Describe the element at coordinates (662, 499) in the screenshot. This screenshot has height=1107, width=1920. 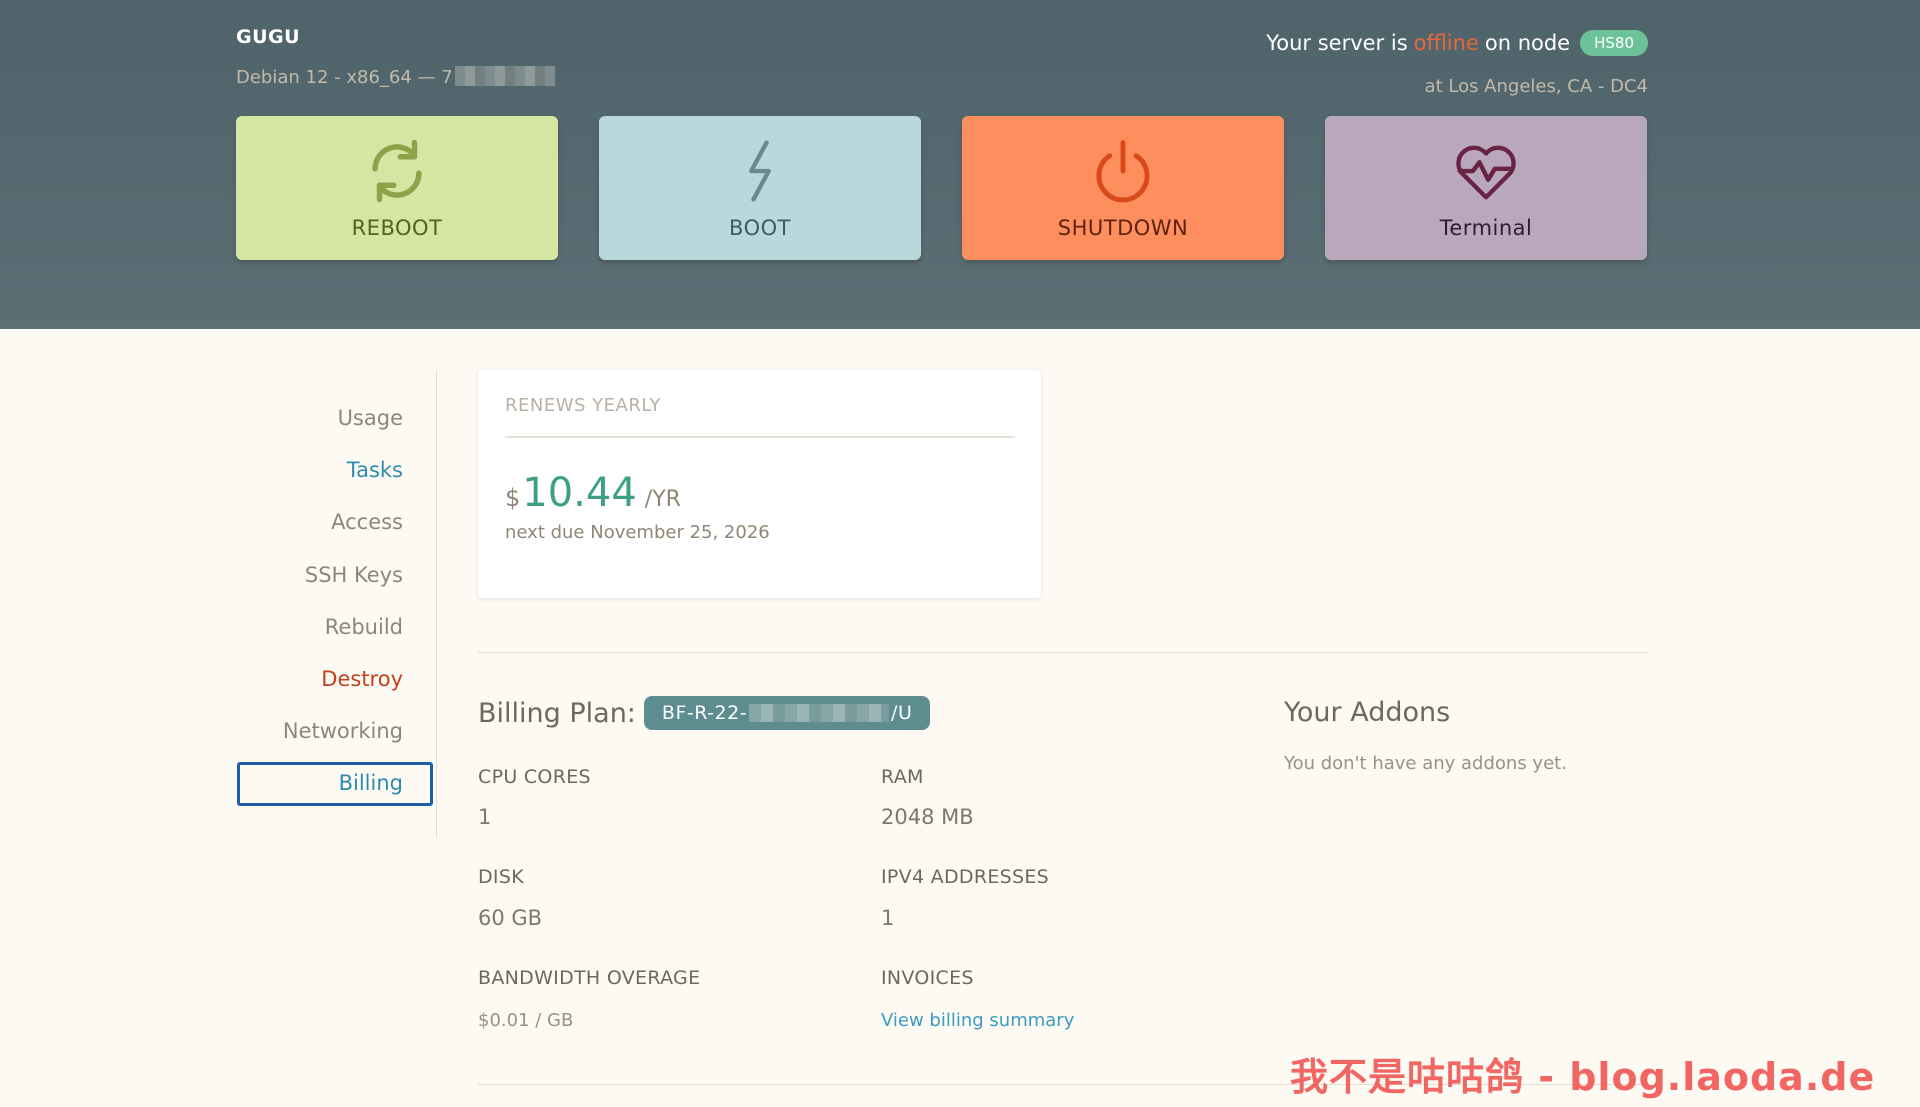
I see `price-period: /YR` at that location.